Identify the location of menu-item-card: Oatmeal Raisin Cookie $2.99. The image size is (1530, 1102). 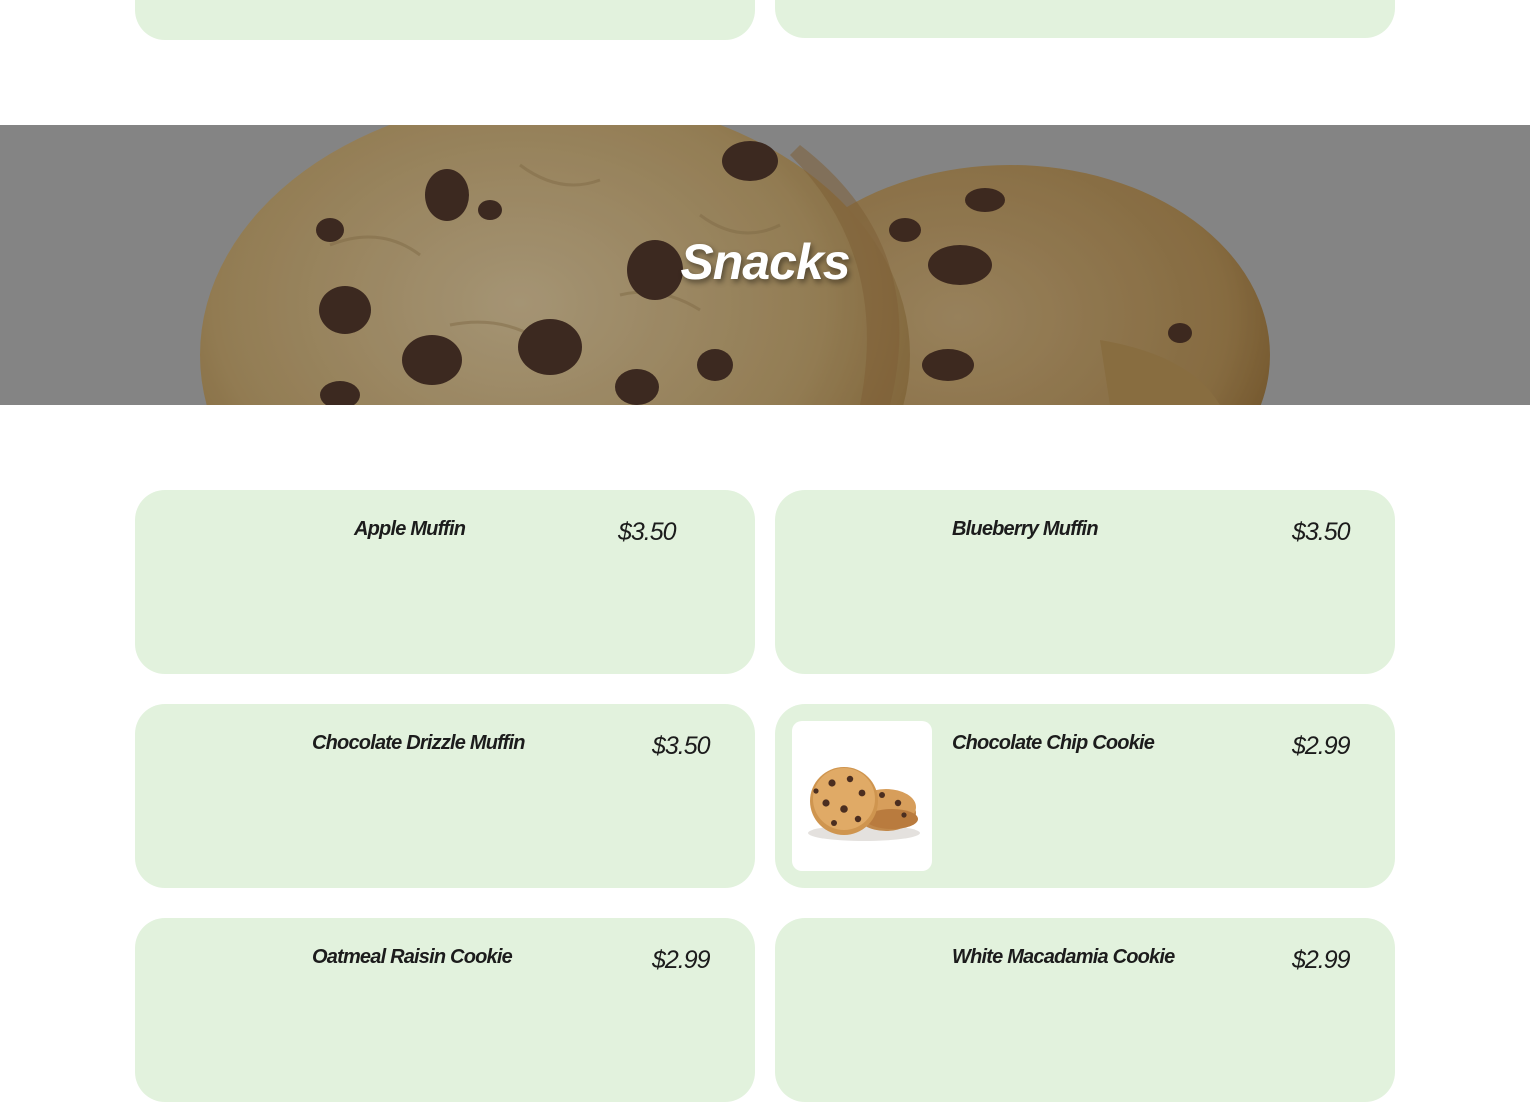
(445, 1010).